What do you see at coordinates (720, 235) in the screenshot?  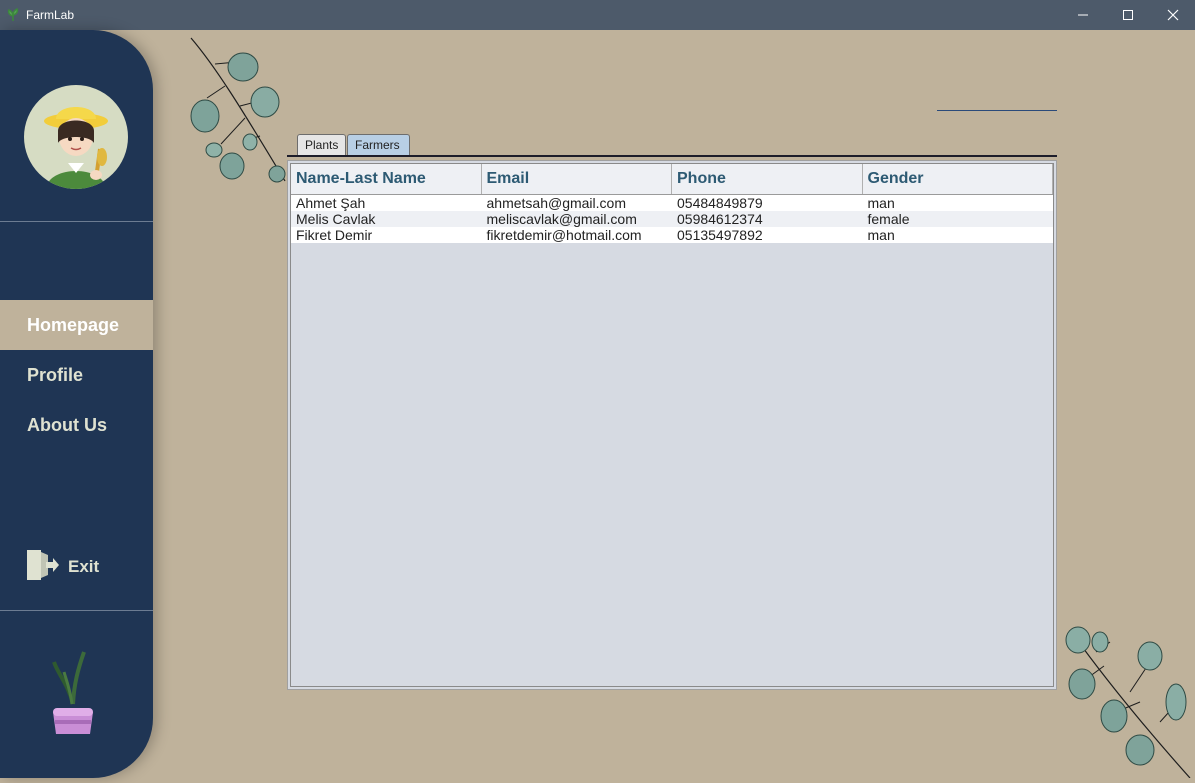 I see `cell-phone: 05135497892` at bounding box center [720, 235].